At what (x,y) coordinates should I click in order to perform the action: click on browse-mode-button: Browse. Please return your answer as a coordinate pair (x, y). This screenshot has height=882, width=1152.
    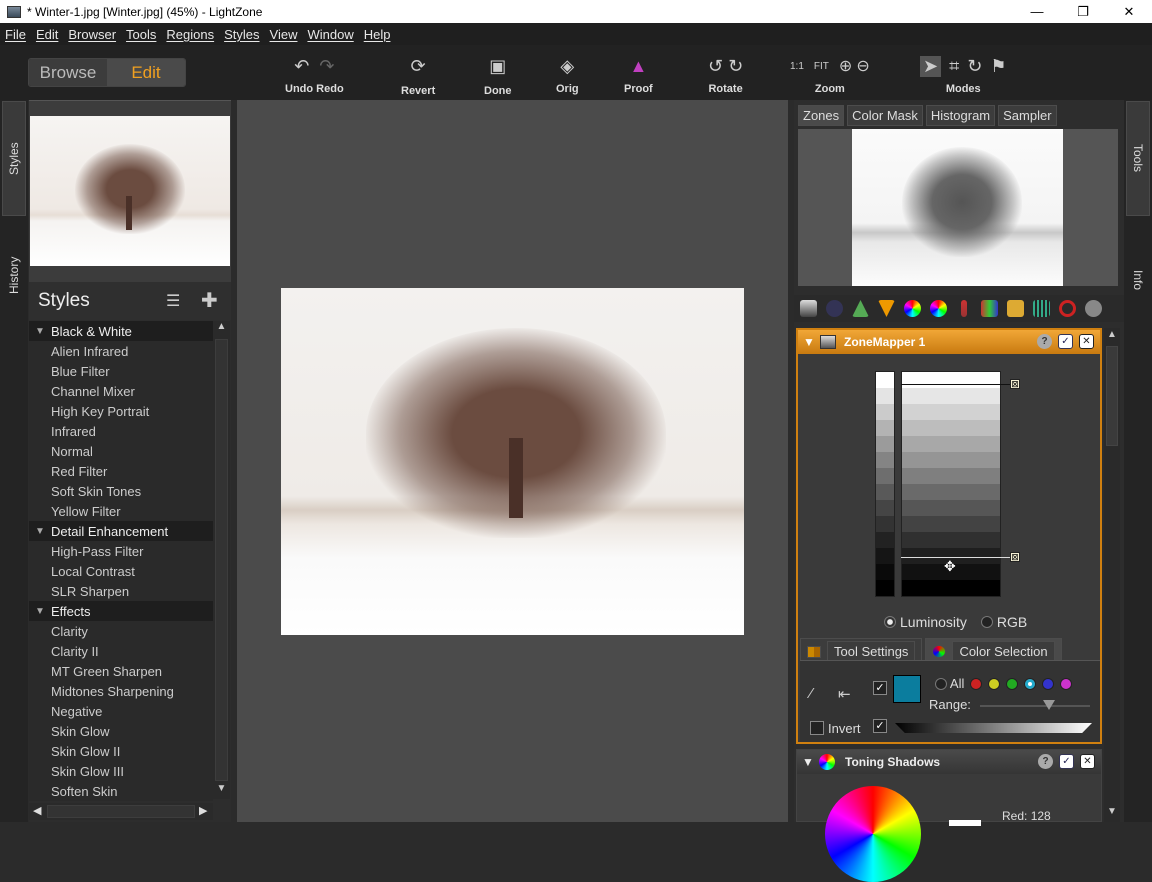
    Looking at the image, I should click on (68, 72).